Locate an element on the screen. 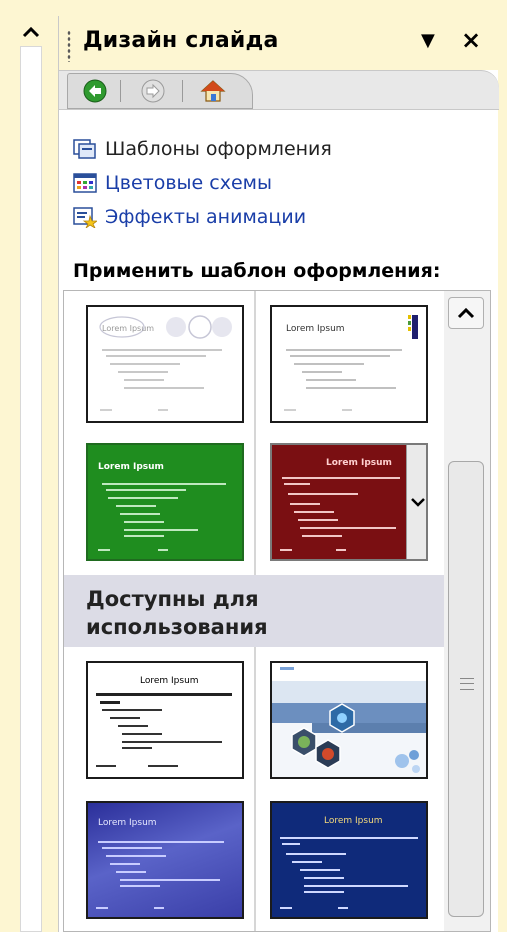 The width and height of the screenshot is (507, 932). template-thumbnail-blue-gradient: Lorem Ipsum is located at coordinates (165, 860).